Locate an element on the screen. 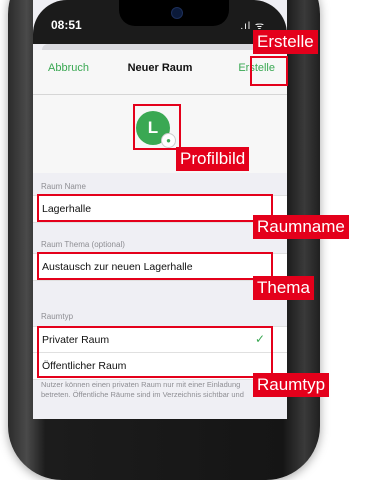  annotation-profile-pic: Profilbild is located at coordinates (213, 159).